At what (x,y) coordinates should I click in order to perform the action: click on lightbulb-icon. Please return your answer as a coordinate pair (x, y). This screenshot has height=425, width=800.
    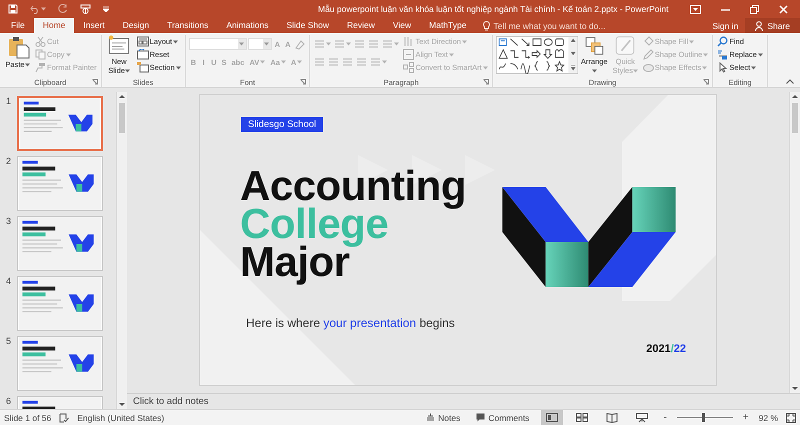
    Looking at the image, I should click on (486, 25).